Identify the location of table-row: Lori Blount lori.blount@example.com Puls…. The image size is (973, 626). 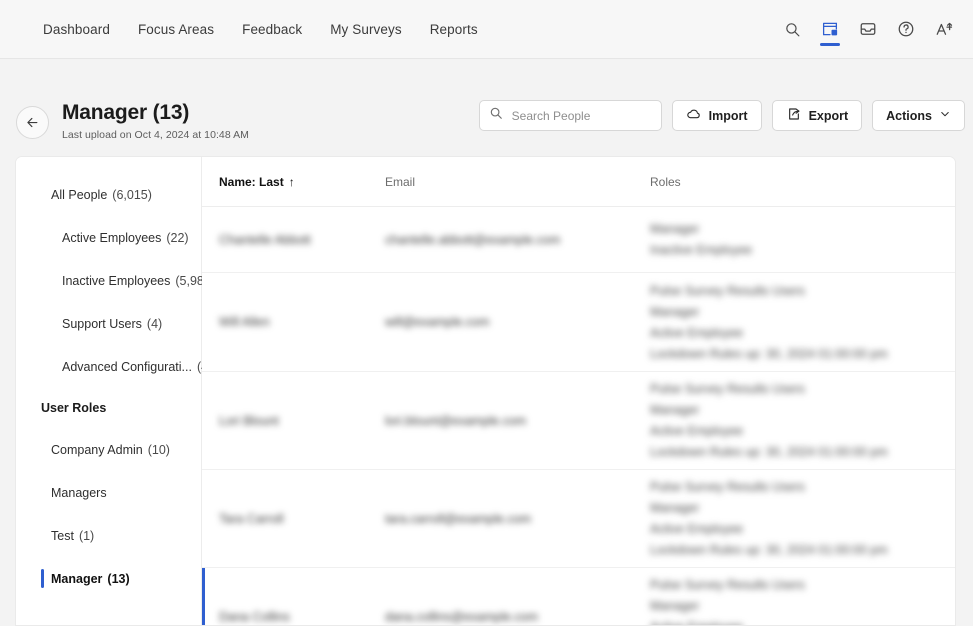
(578, 421).